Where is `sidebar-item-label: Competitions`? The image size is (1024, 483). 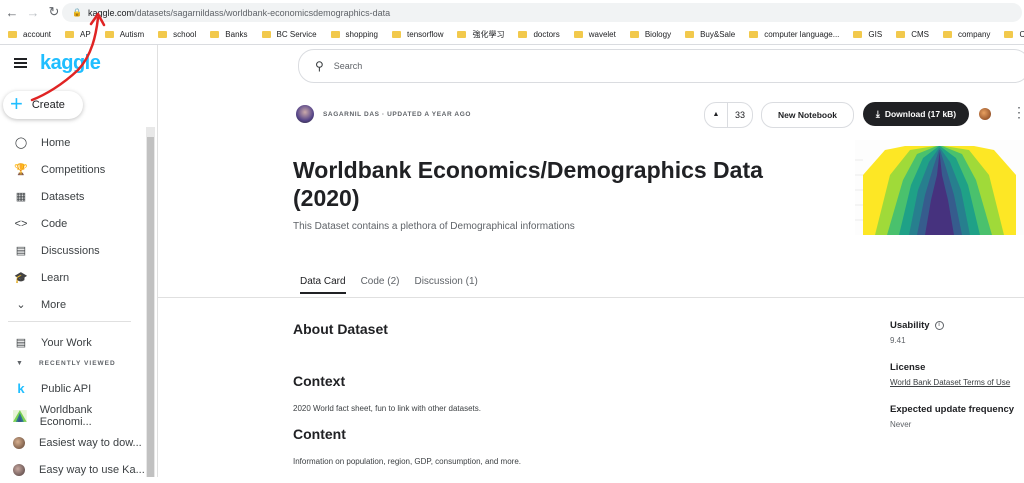 sidebar-item-label: Competitions is located at coordinates (73, 169).